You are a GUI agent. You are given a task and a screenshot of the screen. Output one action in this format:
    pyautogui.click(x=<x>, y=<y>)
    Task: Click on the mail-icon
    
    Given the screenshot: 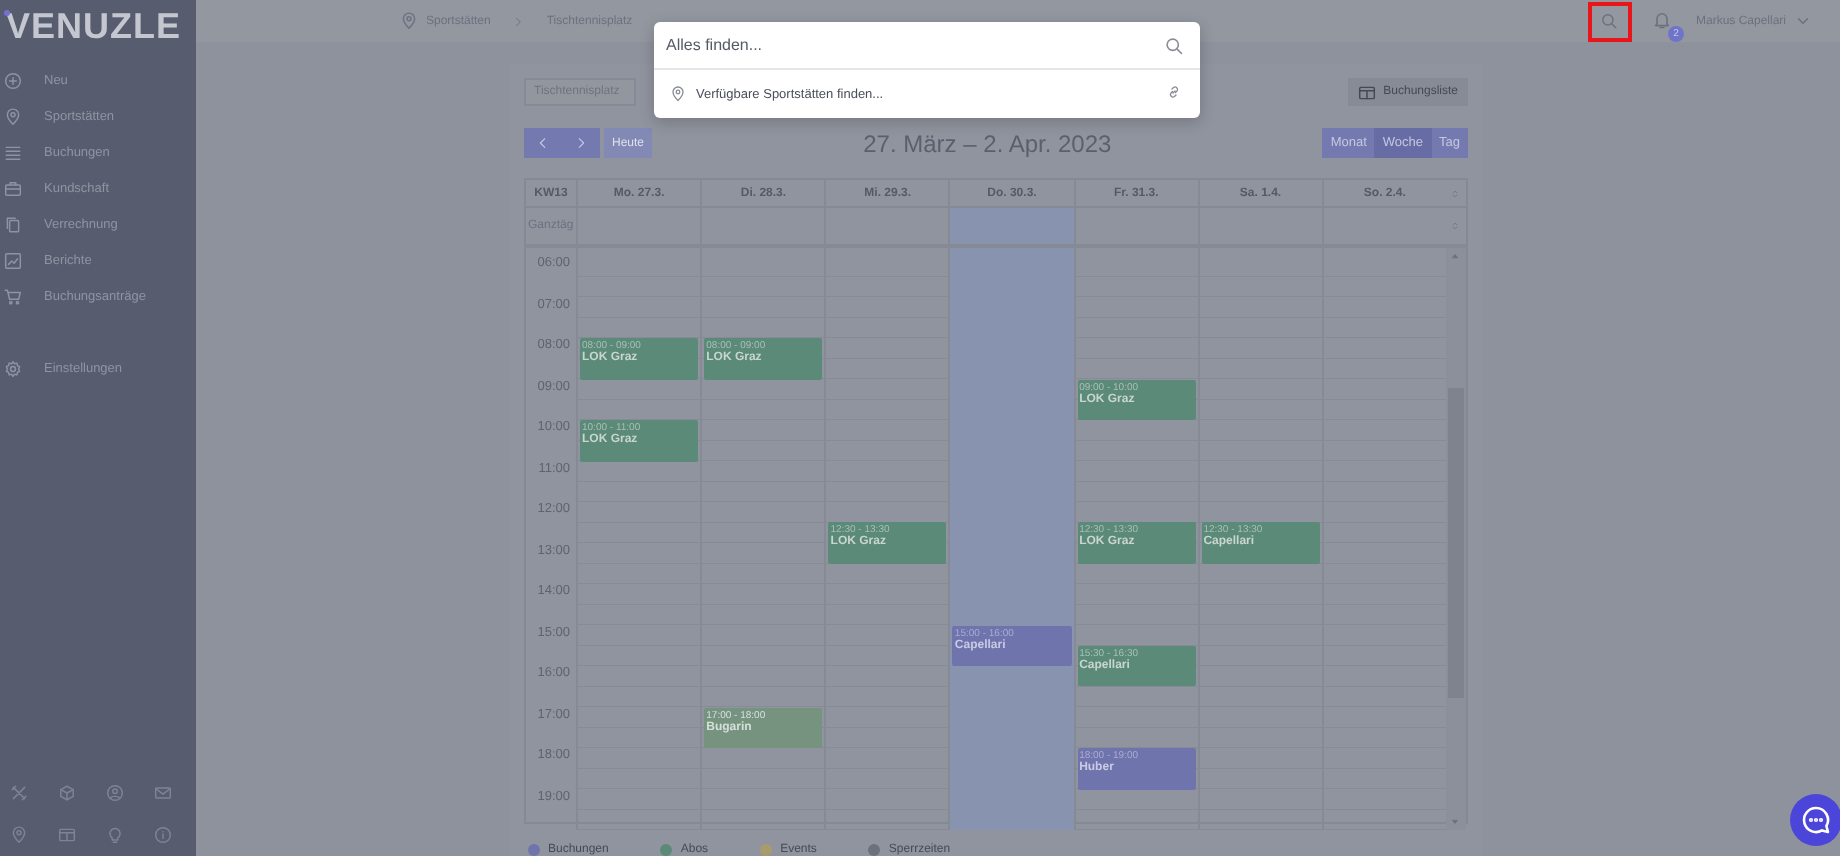 What is the action you would take?
    pyautogui.click(x=163, y=793)
    